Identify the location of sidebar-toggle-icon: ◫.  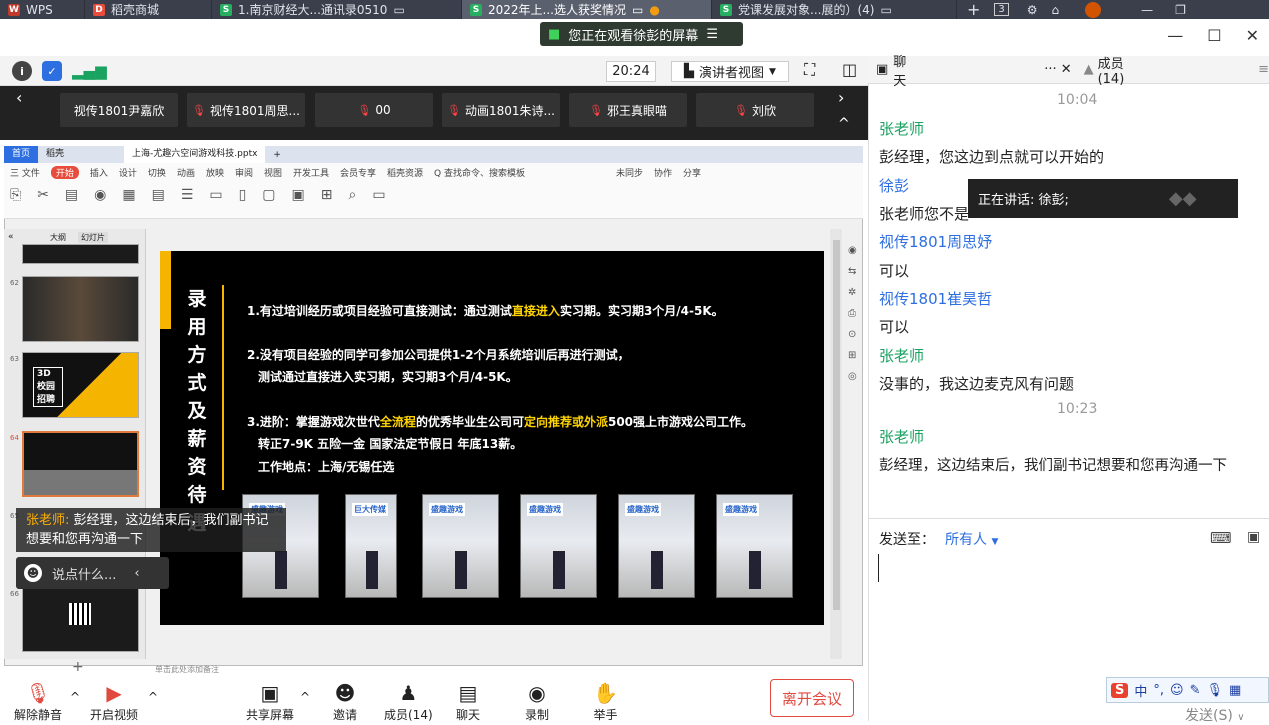
(849, 69).